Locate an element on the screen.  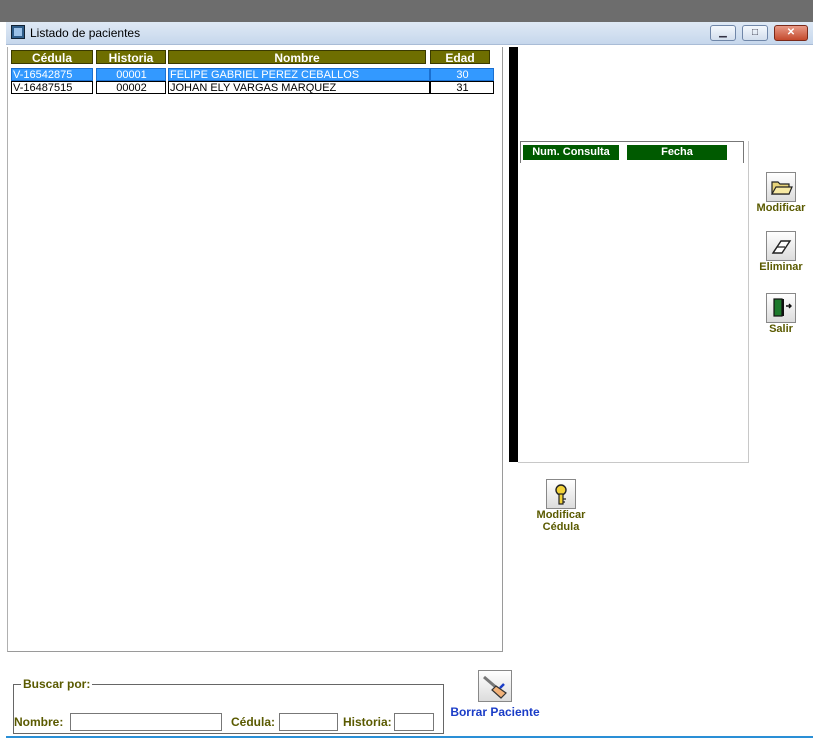
folder-open-icon is located at coordinates (781, 187).